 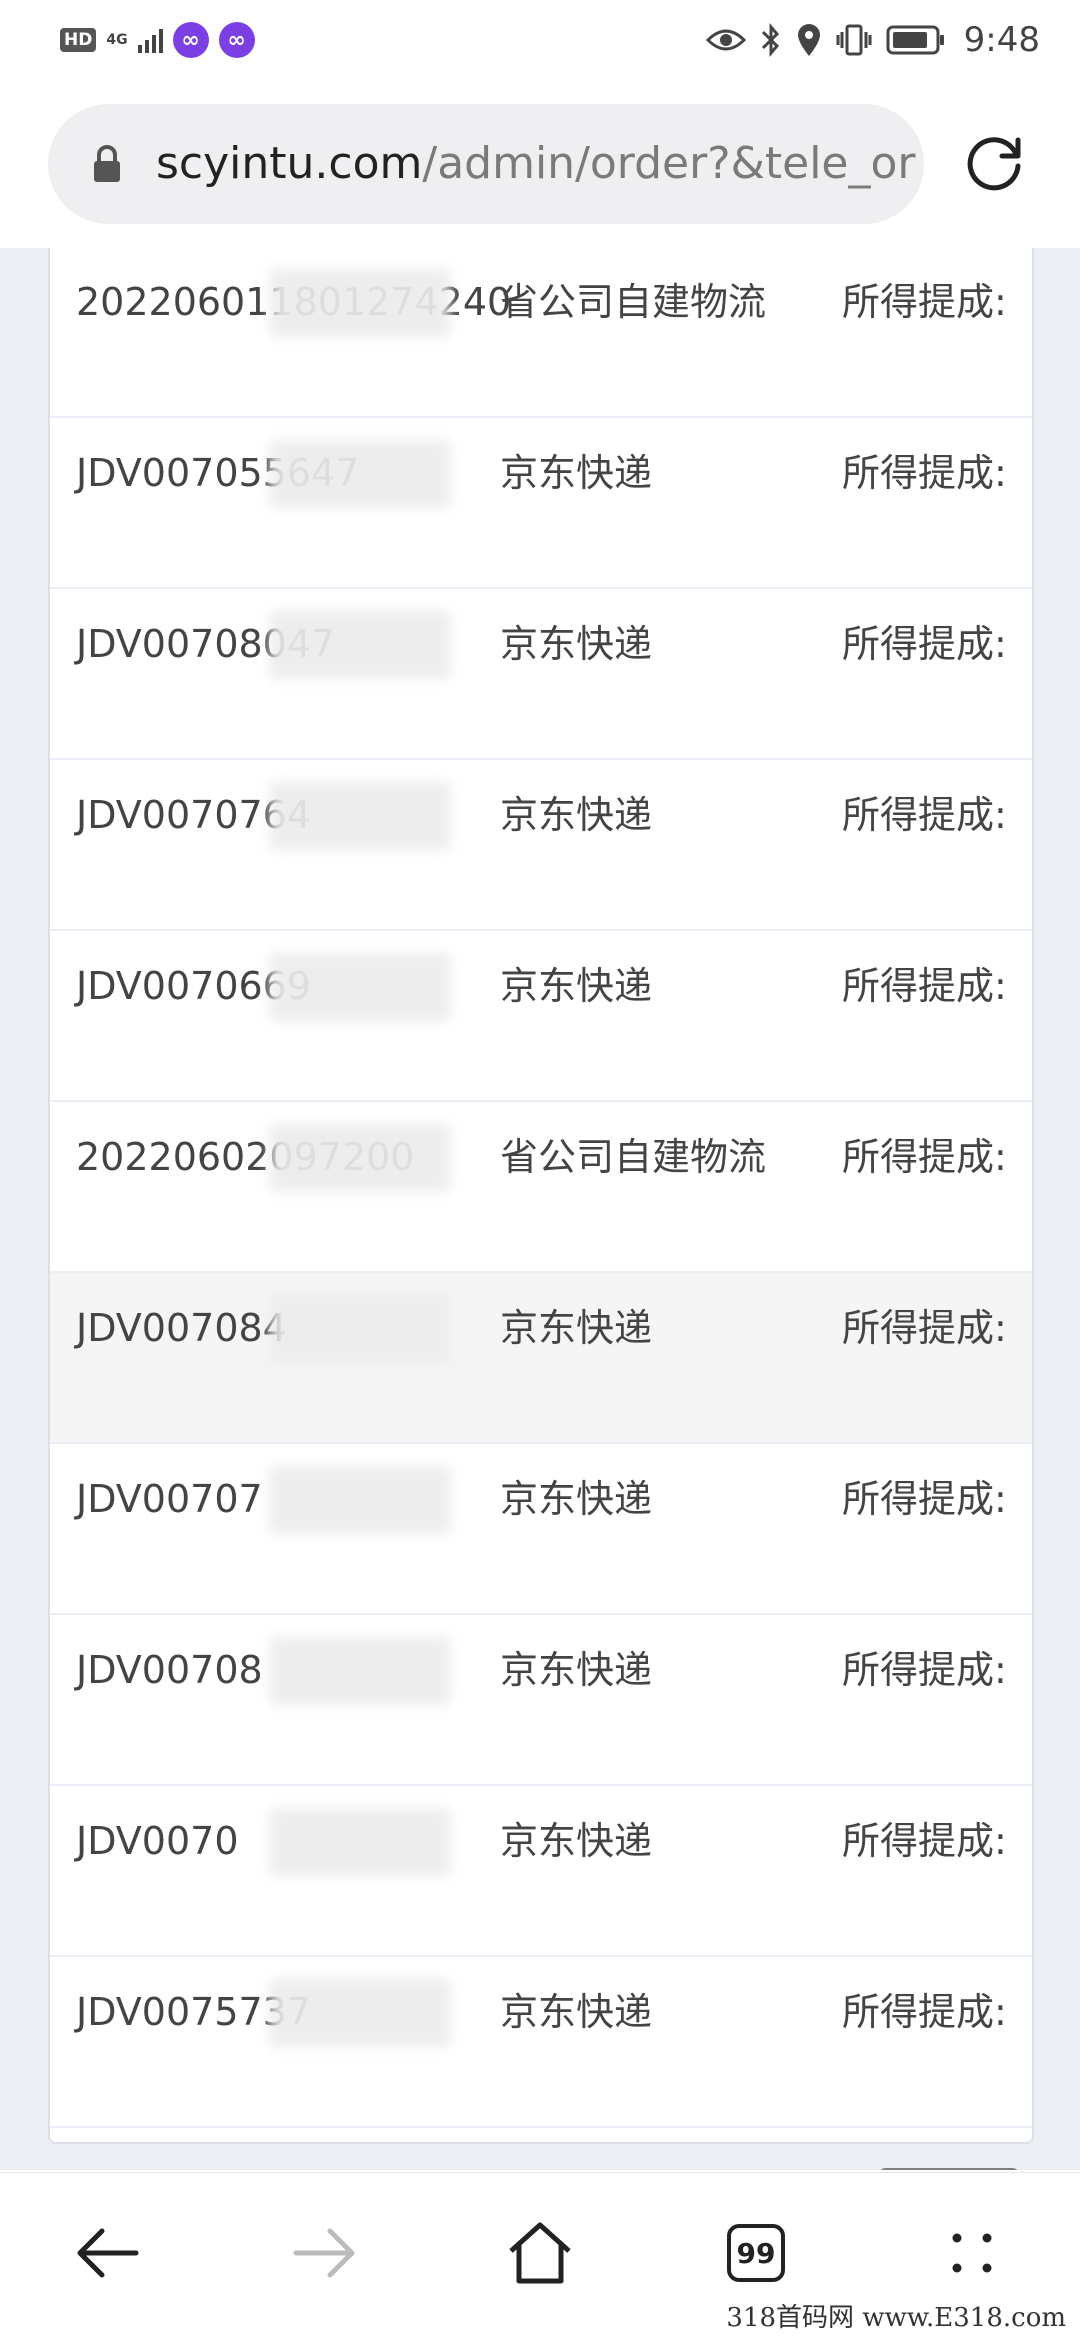 I want to click on order-number: JDV0070, so click(x=157, y=1841).